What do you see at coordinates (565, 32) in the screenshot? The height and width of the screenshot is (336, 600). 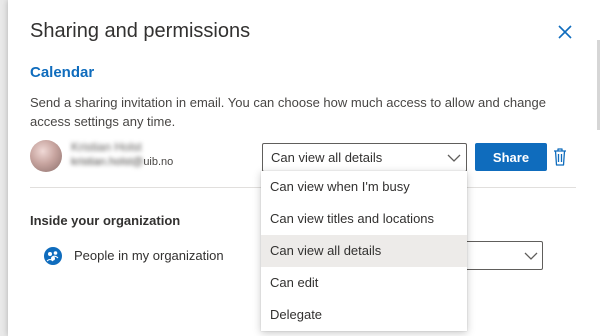 I see `close-icon` at bounding box center [565, 32].